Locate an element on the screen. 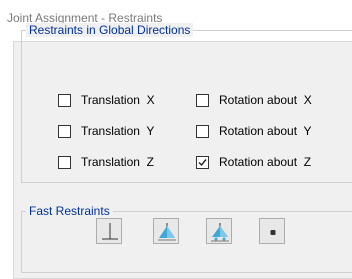 The height and width of the screenshot is (279, 352). translation-z-checkbox: Translation Z is located at coordinates (106, 162).